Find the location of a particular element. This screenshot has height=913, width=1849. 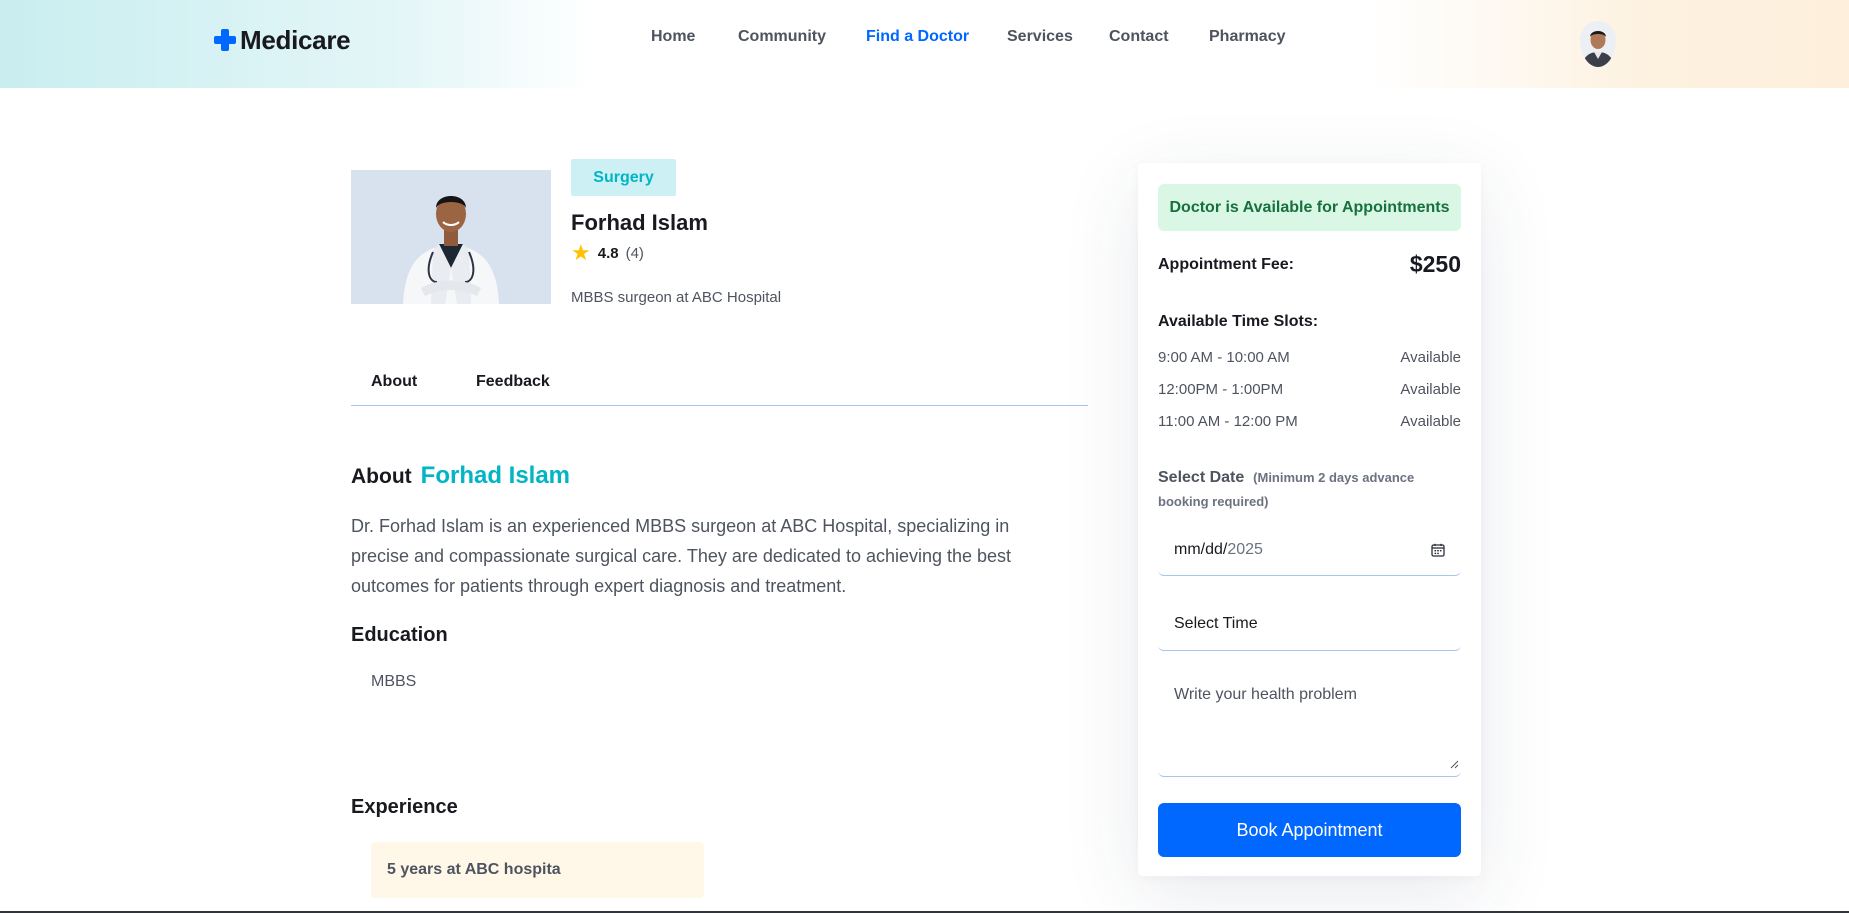

nav-pharmacy: Pharmacy is located at coordinates (1247, 37).